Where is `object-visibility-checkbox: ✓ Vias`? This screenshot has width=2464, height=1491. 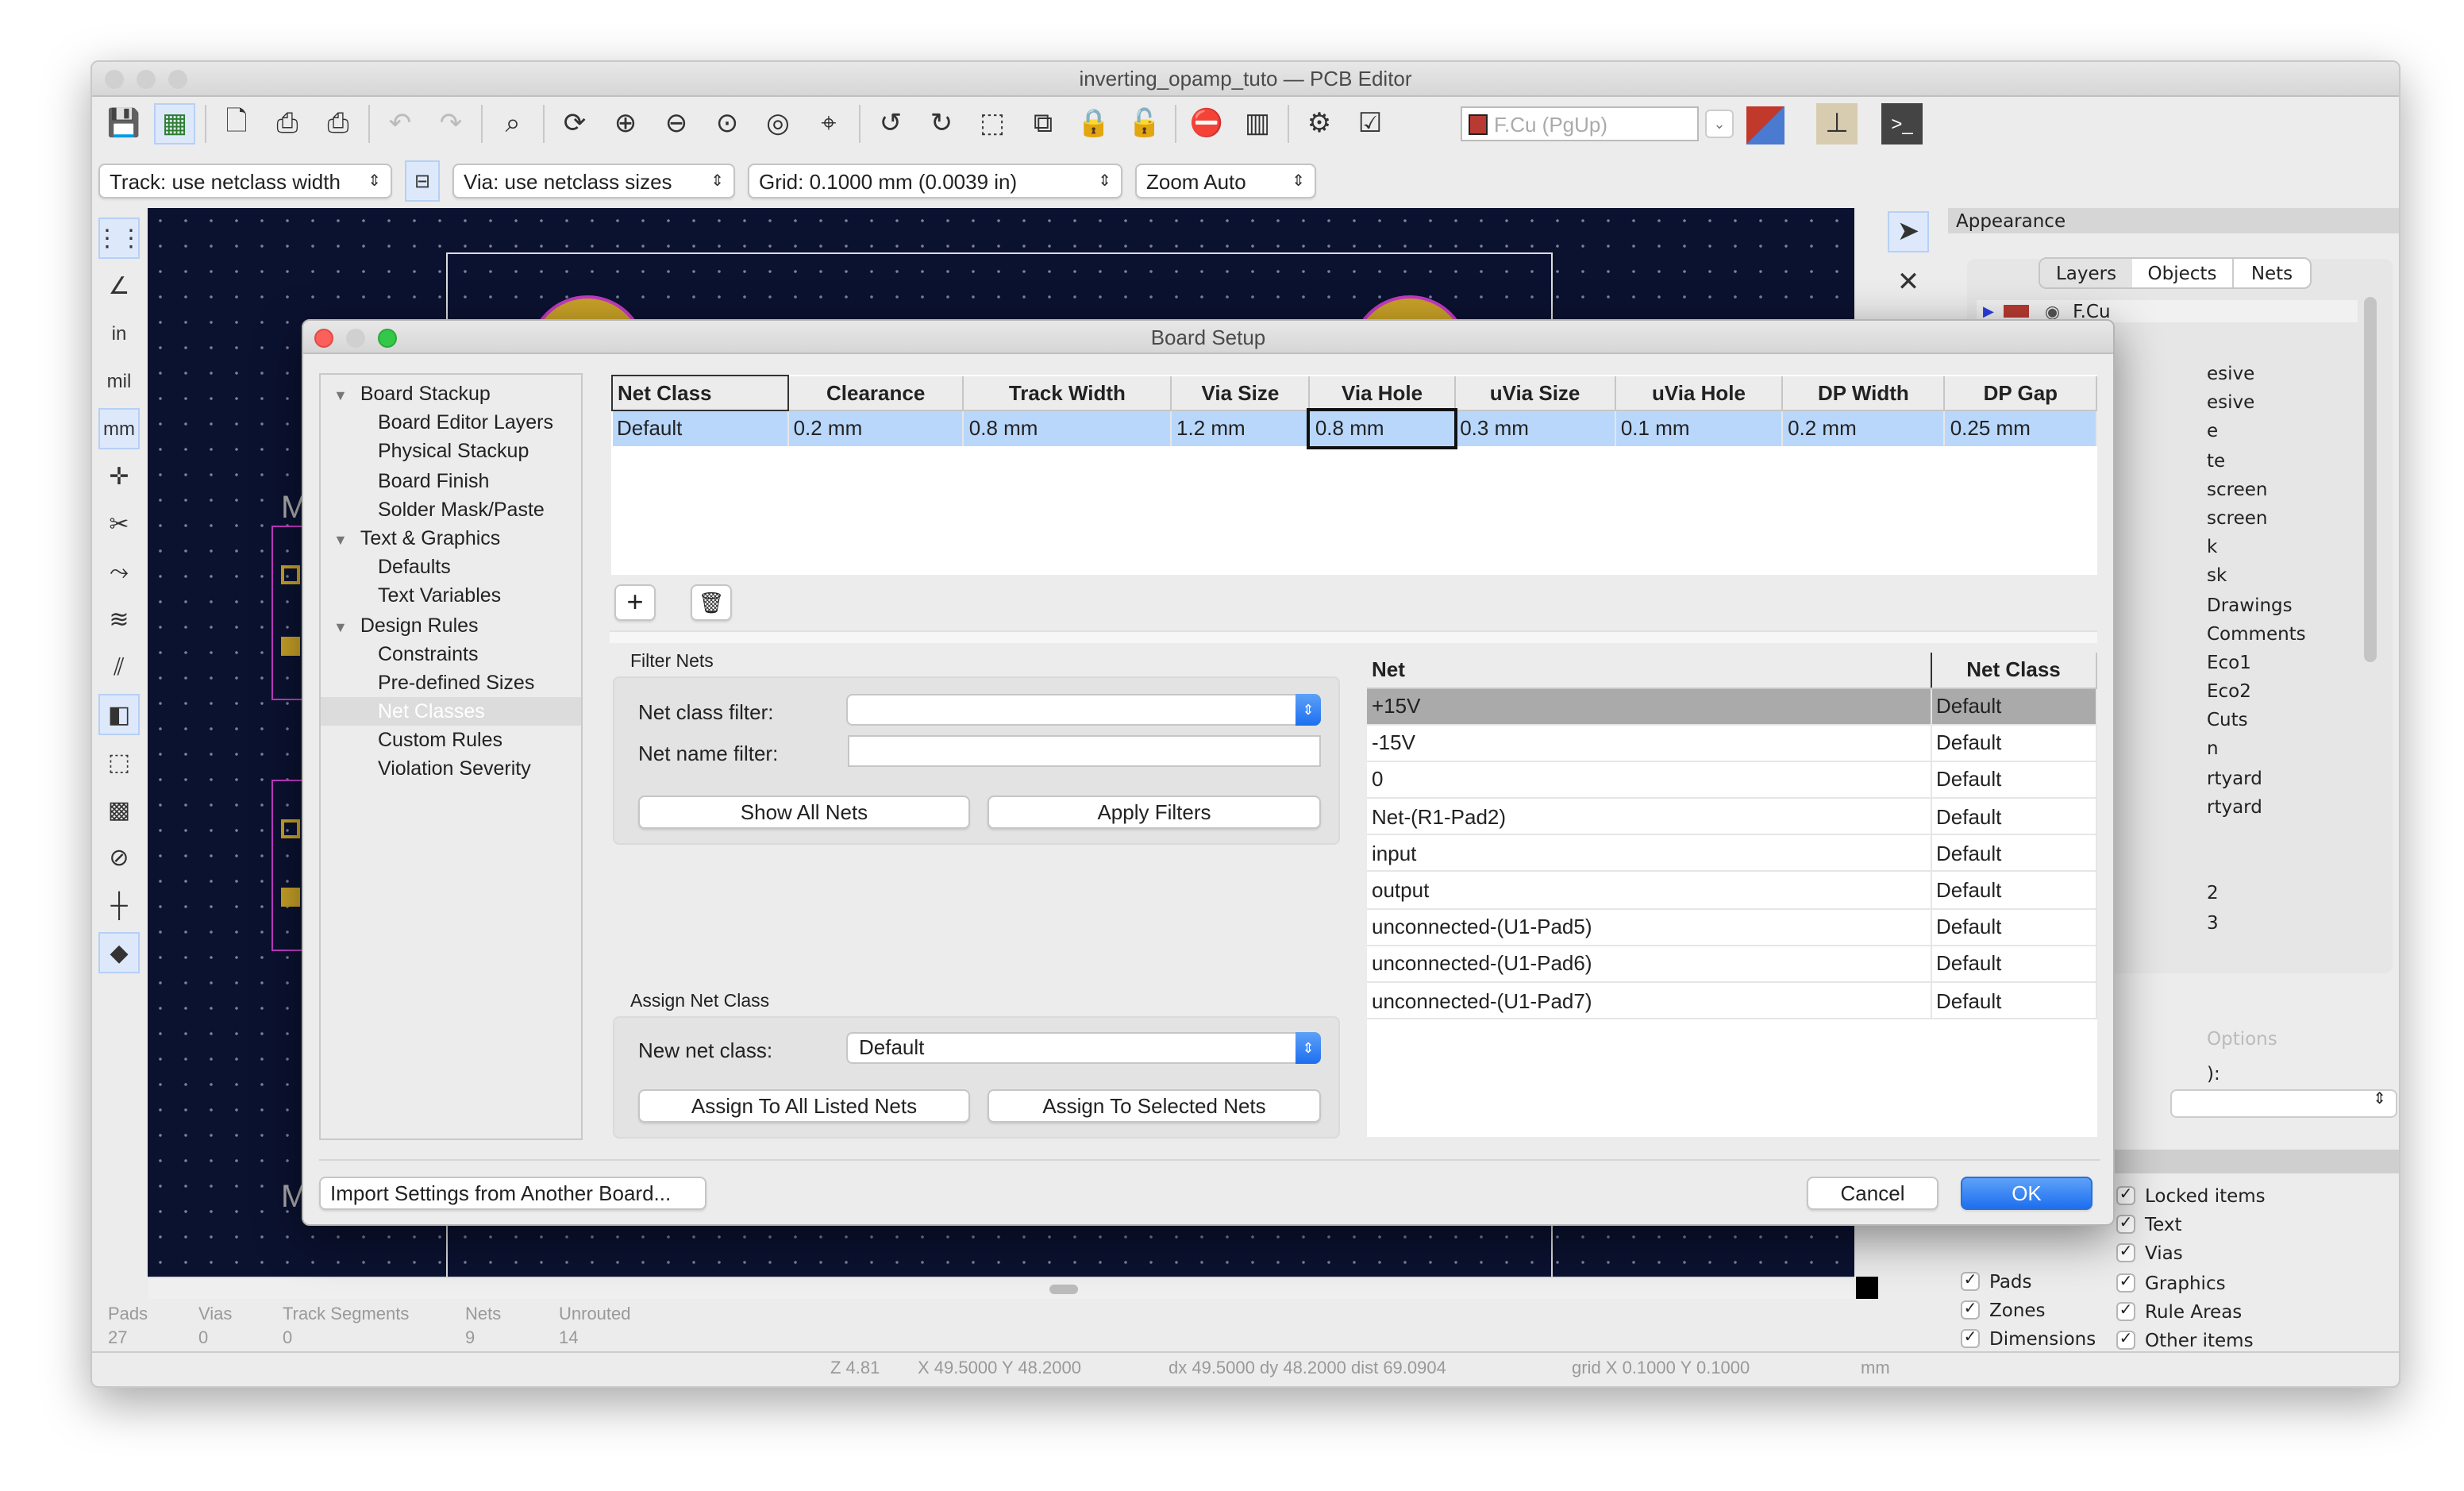
object-visibility-checkbox: ✓ Vias is located at coordinates (2191, 1254).